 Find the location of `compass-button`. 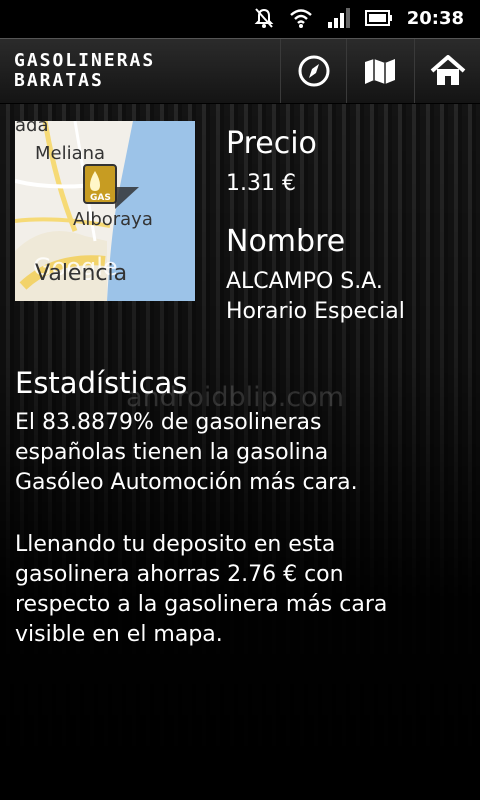

compass-button is located at coordinates (313, 71).